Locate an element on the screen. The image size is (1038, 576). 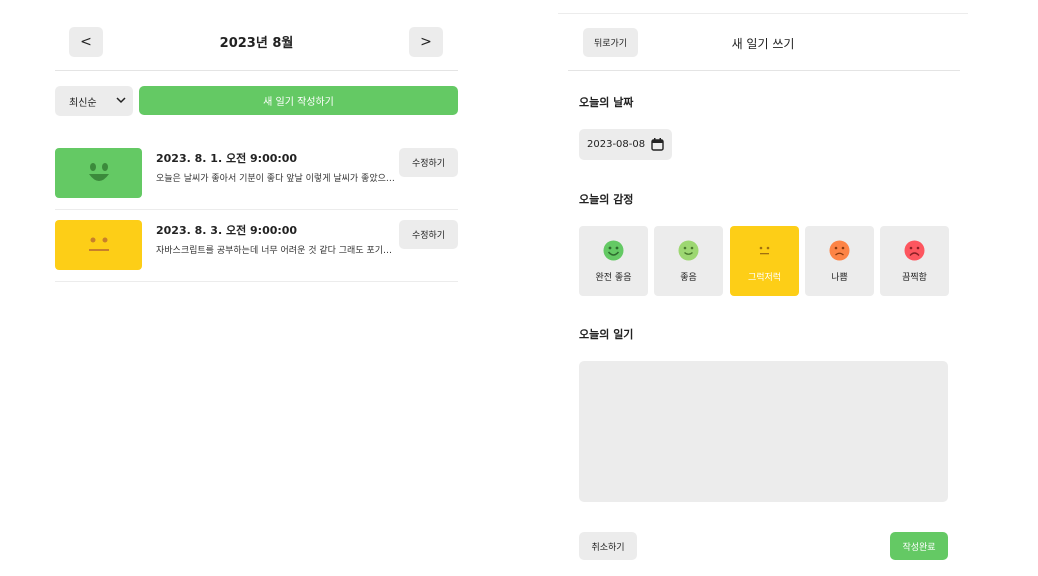
entry-date: 2023. 8. 3. 오전 9:00:00 is located at coordinates (226, 230).